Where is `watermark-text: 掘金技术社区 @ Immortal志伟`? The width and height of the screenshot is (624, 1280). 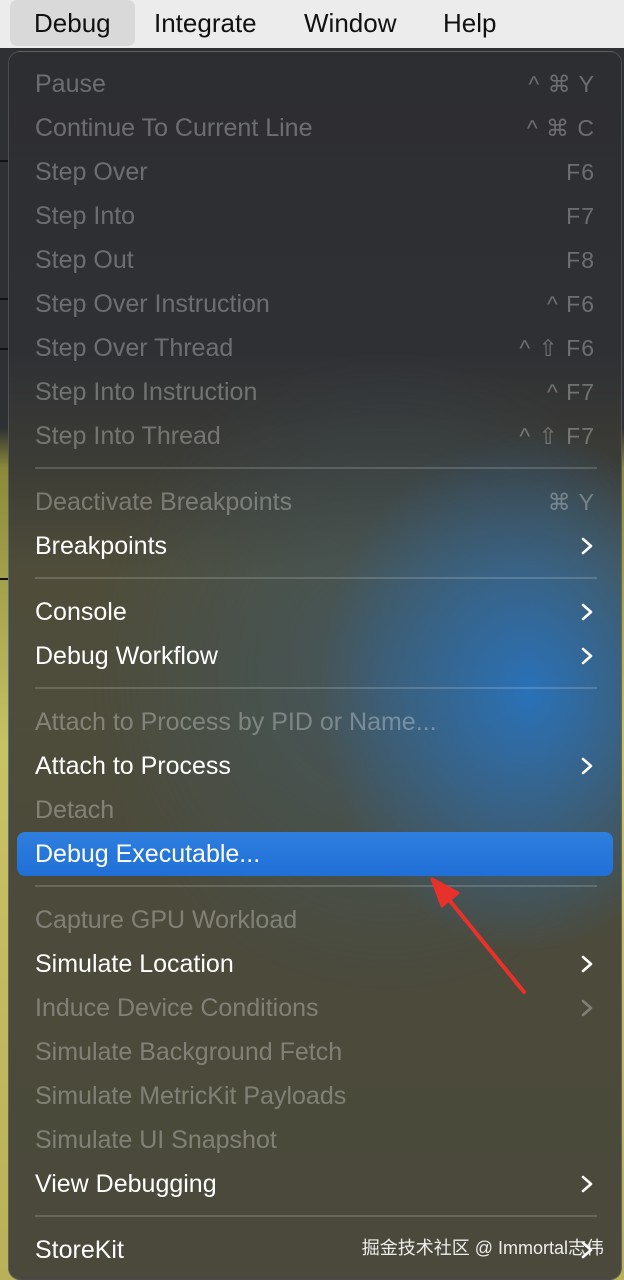 watermark-text: 掘金技术社区 @ Immortal志伟 is located at coordinates (482, 1248).